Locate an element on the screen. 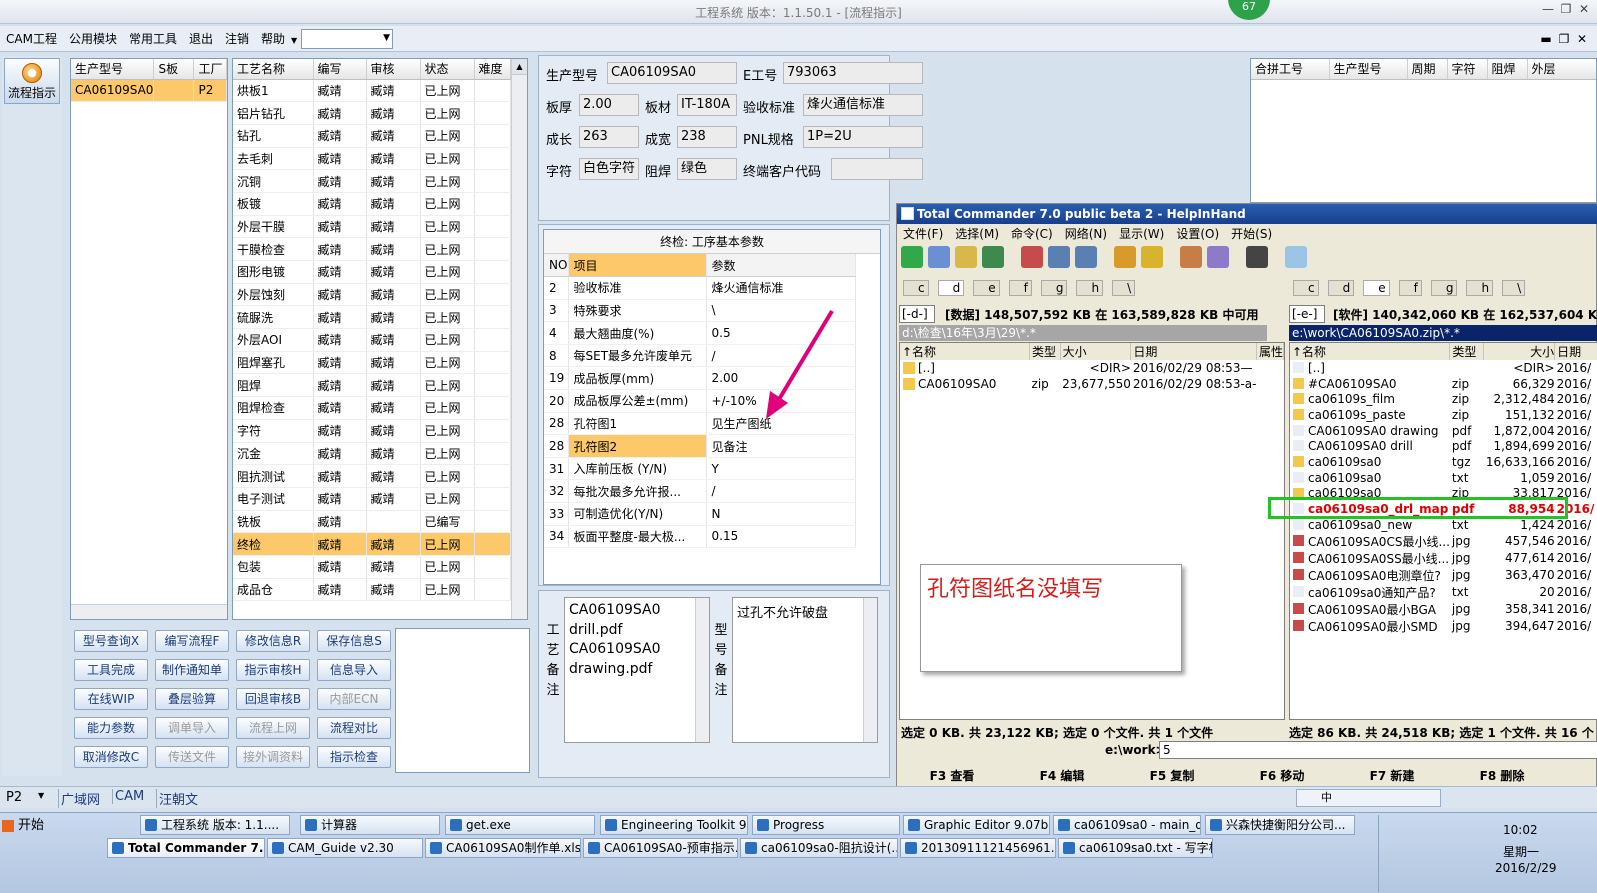 This screenshot has width=1597, height=893. menu-public: 公用模块 is located at coordinates (93, 39).